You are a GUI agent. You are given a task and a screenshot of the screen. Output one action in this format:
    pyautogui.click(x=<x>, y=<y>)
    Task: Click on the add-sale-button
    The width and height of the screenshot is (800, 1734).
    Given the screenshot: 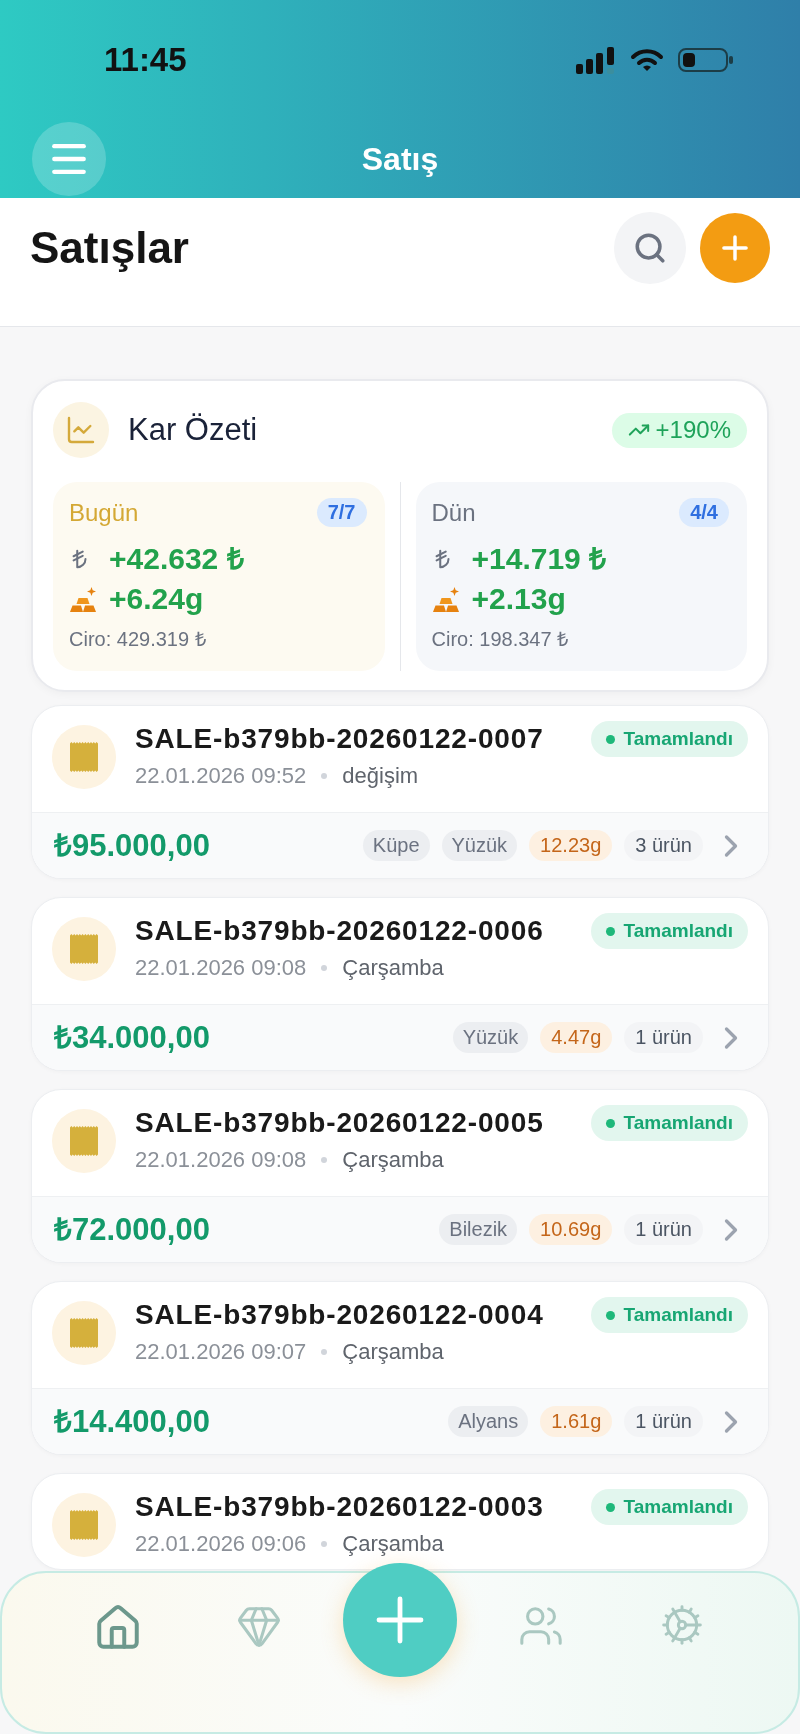 What is the action you would take?
    pyautogui.click(x=400, y=1620)
    